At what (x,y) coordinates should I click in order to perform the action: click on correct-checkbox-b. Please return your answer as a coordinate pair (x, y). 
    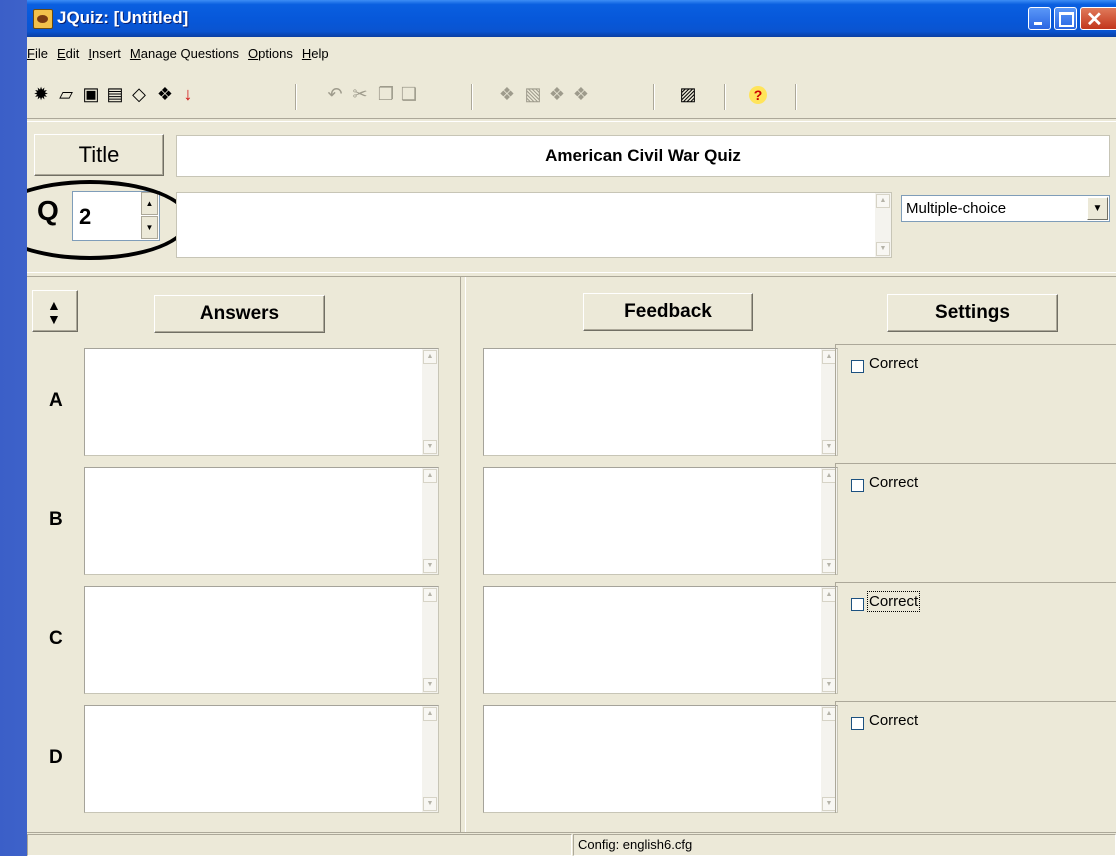
    Looking at the image, I should click on (857, 485).